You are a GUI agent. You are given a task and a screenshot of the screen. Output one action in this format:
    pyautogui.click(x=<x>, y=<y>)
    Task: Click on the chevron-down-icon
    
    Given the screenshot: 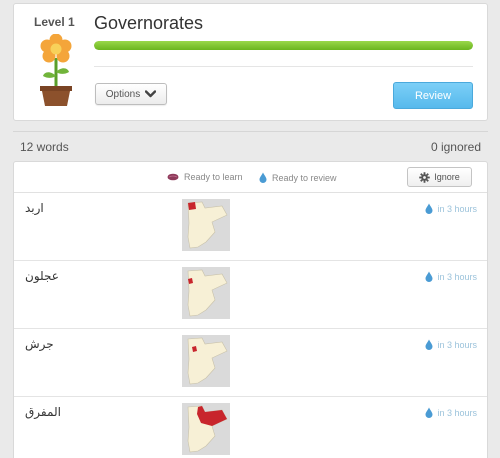 What is the action you would take?
    pyautogui.click(x=151, y=94)
    